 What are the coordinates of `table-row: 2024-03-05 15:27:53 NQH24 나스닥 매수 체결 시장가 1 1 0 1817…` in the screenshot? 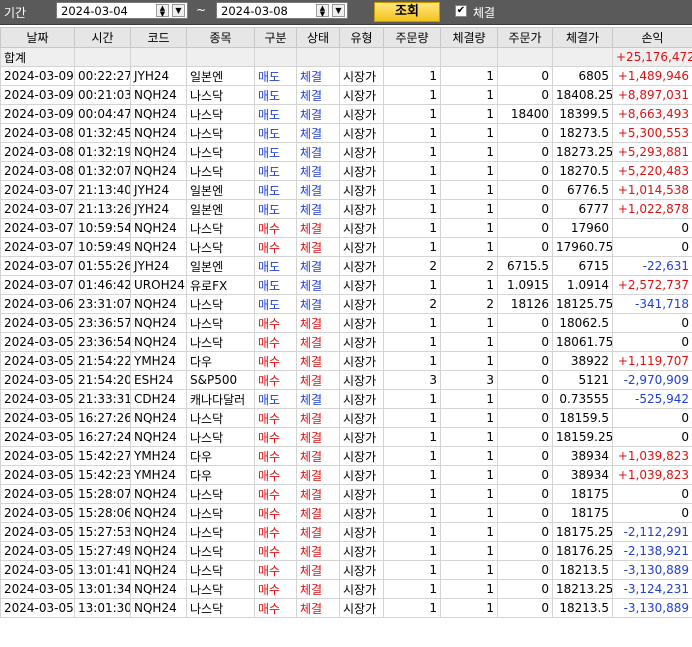 It's located at (346, 532).